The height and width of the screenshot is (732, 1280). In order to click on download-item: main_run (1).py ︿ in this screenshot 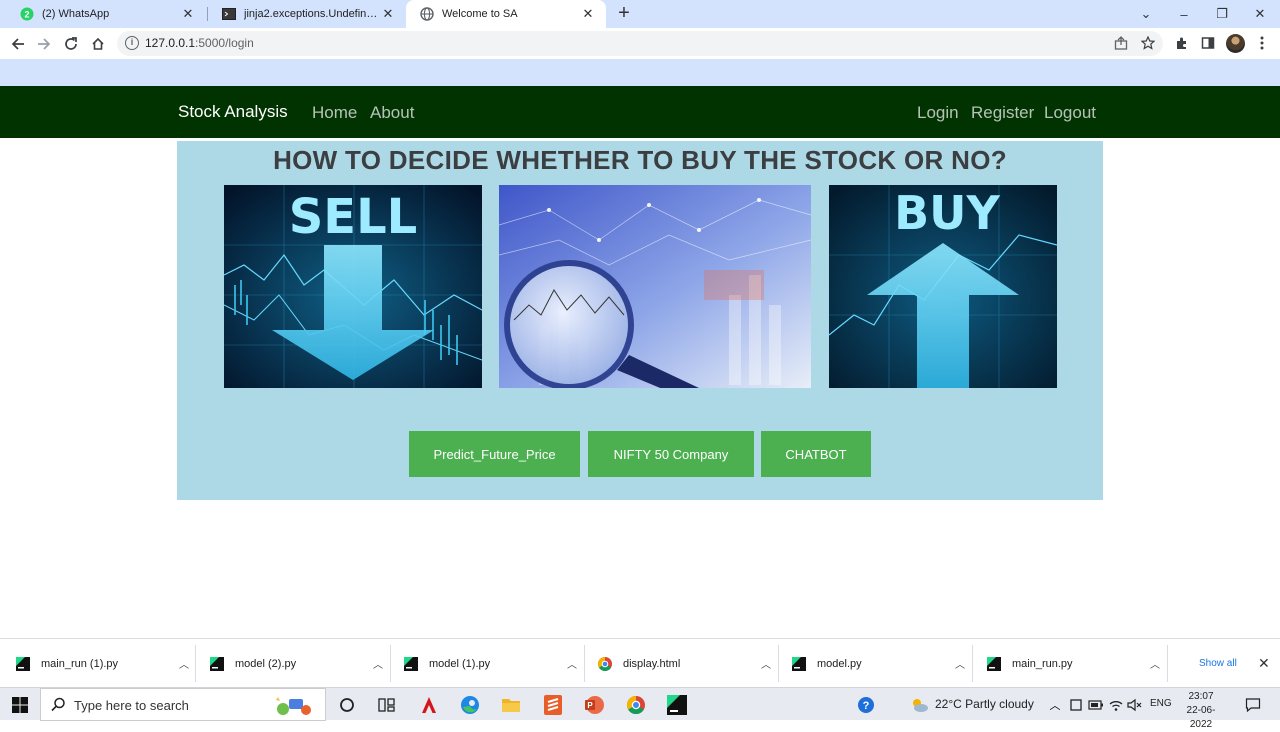, I will do `click(97, 663)`.